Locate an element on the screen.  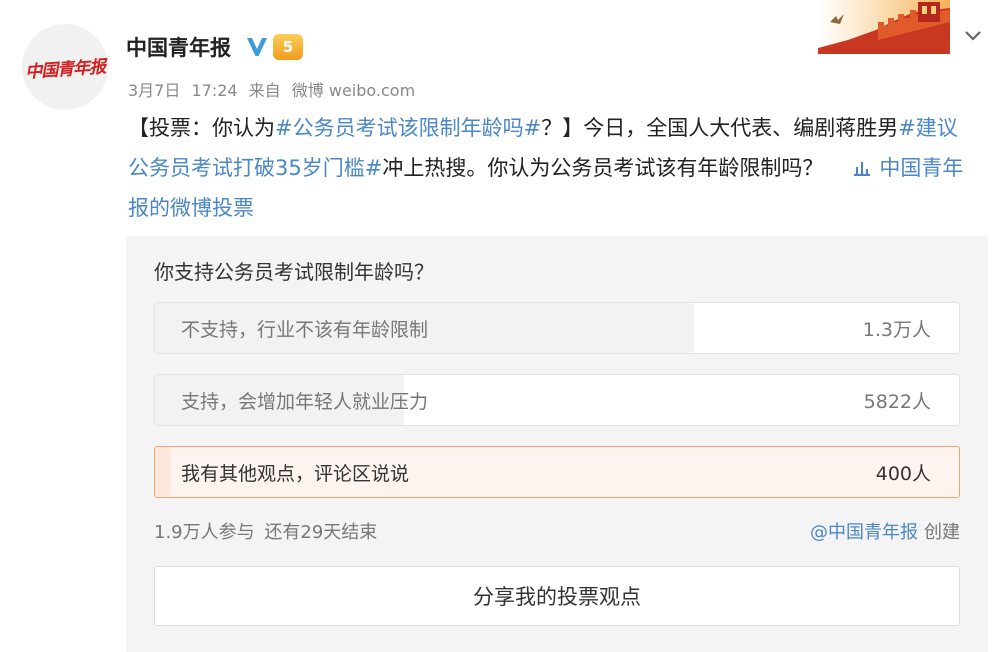
poll-creator-suffix: 创建 is located at coordinates (942, 532).